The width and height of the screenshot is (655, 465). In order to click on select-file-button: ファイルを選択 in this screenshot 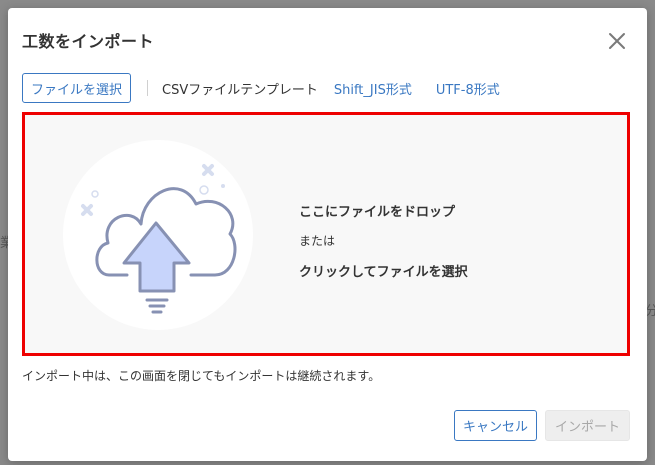, I will do `click(77, 88)`.